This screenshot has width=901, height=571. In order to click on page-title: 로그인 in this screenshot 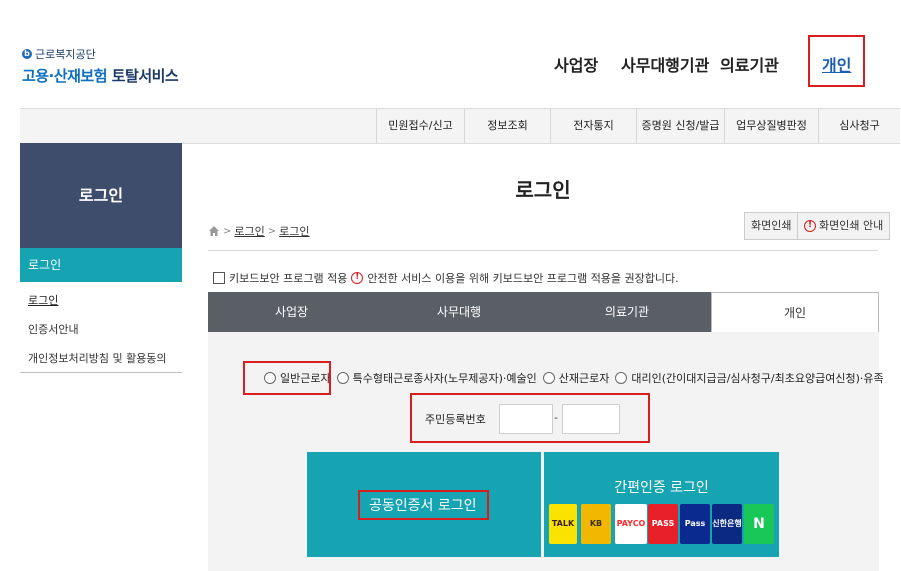, I will do `click(543, 190)`.